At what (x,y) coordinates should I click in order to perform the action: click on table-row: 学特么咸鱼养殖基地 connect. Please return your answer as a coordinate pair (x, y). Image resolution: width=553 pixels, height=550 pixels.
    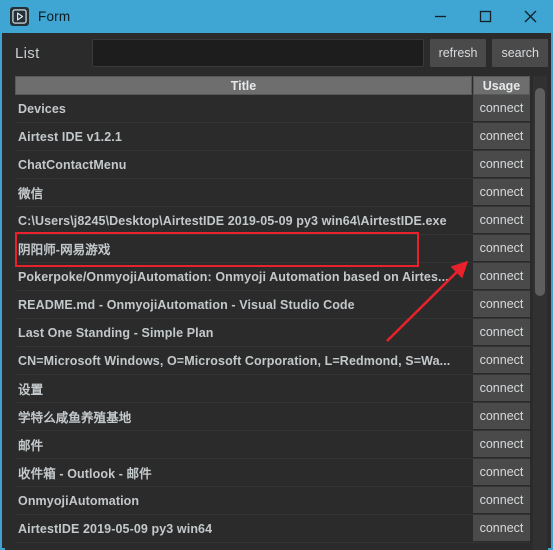
    Looking at the image, I should click on (272, 417).